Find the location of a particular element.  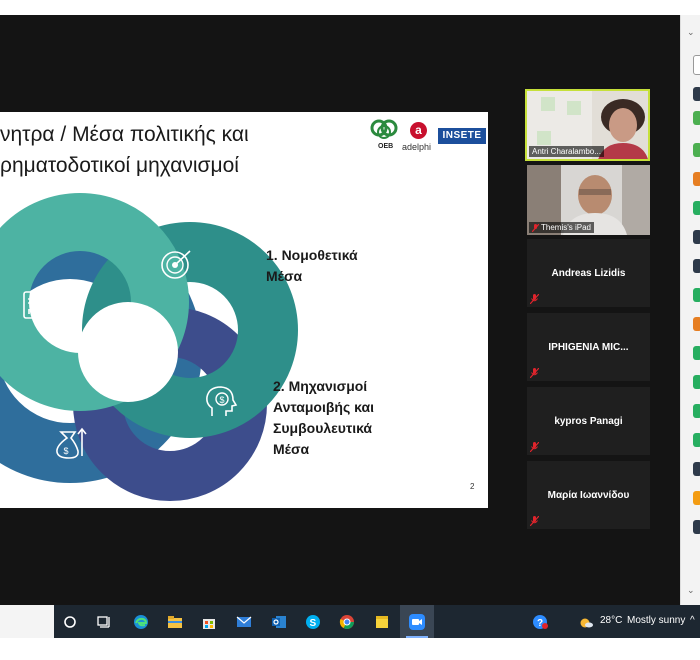

participants-panel-edge: ⌄ ⌄ is located at coordinates (690, 310).